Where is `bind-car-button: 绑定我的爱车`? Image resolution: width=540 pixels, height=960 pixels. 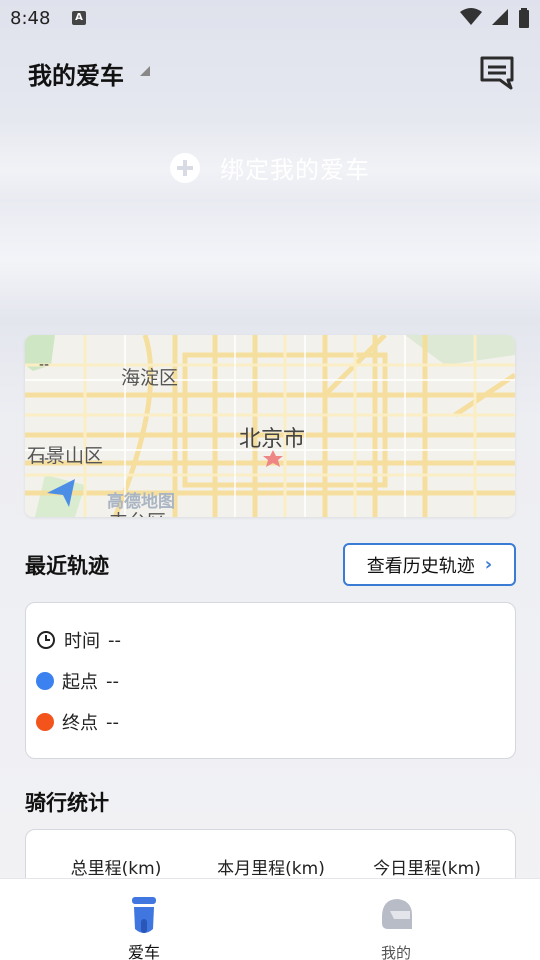 bind-car-button: 绑定我的爱车 is located at coordinates (270, 170).